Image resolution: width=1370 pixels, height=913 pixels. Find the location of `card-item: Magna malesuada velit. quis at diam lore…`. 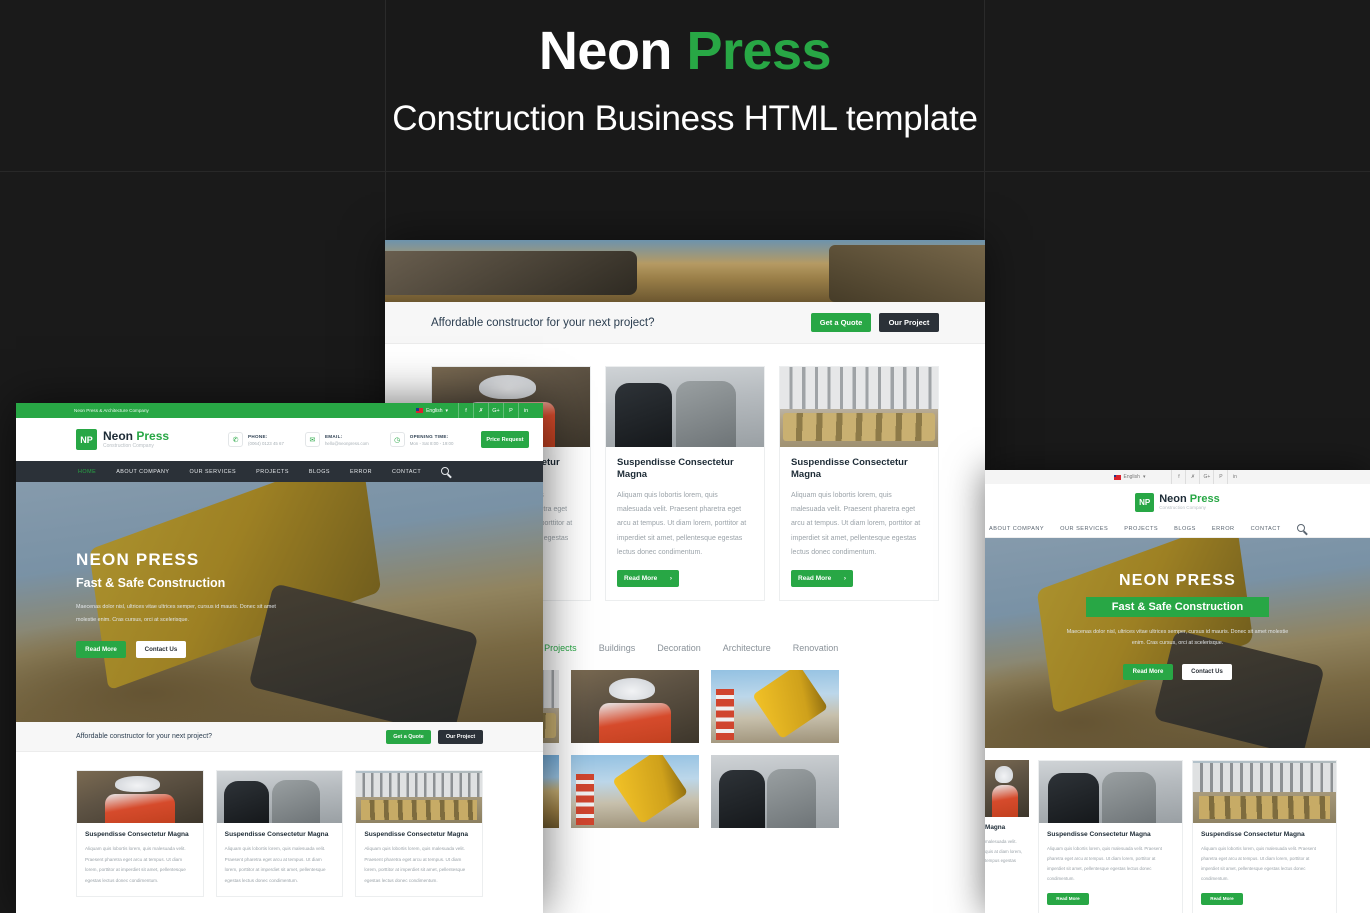

card-item: Magna malesuada velit. quis at diam lore… is located at coordinates (1007, 836).